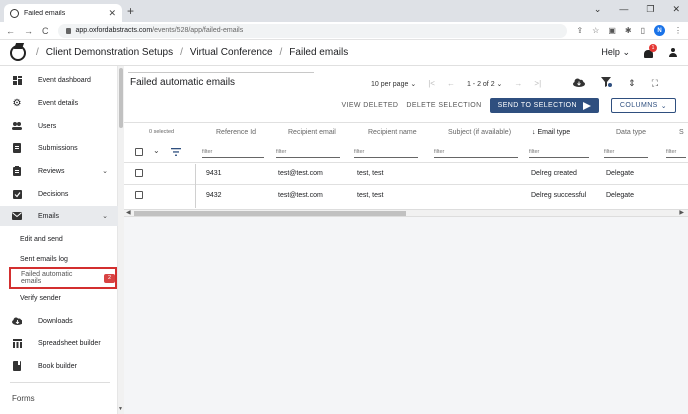 This screenshot has width=688, height=414. Describe the element at coordinates (344, 11) in the screenshot. I see `browser-tab-bar: Failed emails ✕ + ⌄ — ❐ ✕` at that location.